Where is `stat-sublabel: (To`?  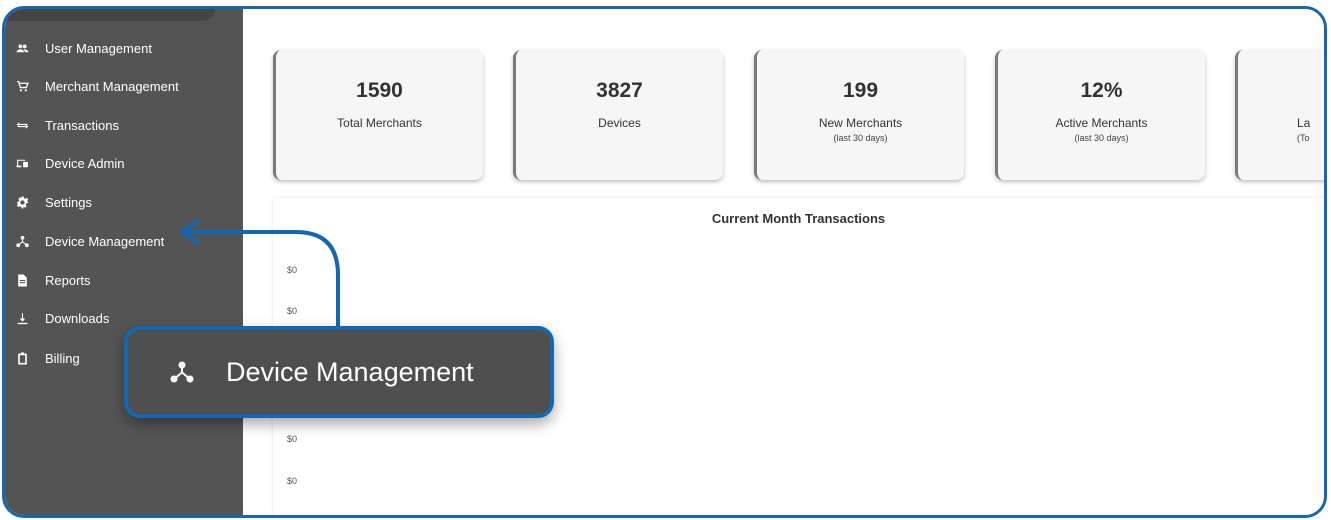 stat-sublabel: (To is located at coordinates (1303, 138).